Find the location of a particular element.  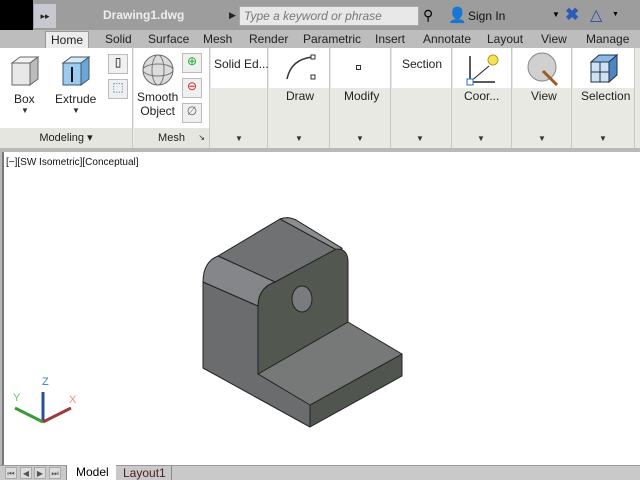

panel-section: Section ▼ is located at coordinates (422, 98).